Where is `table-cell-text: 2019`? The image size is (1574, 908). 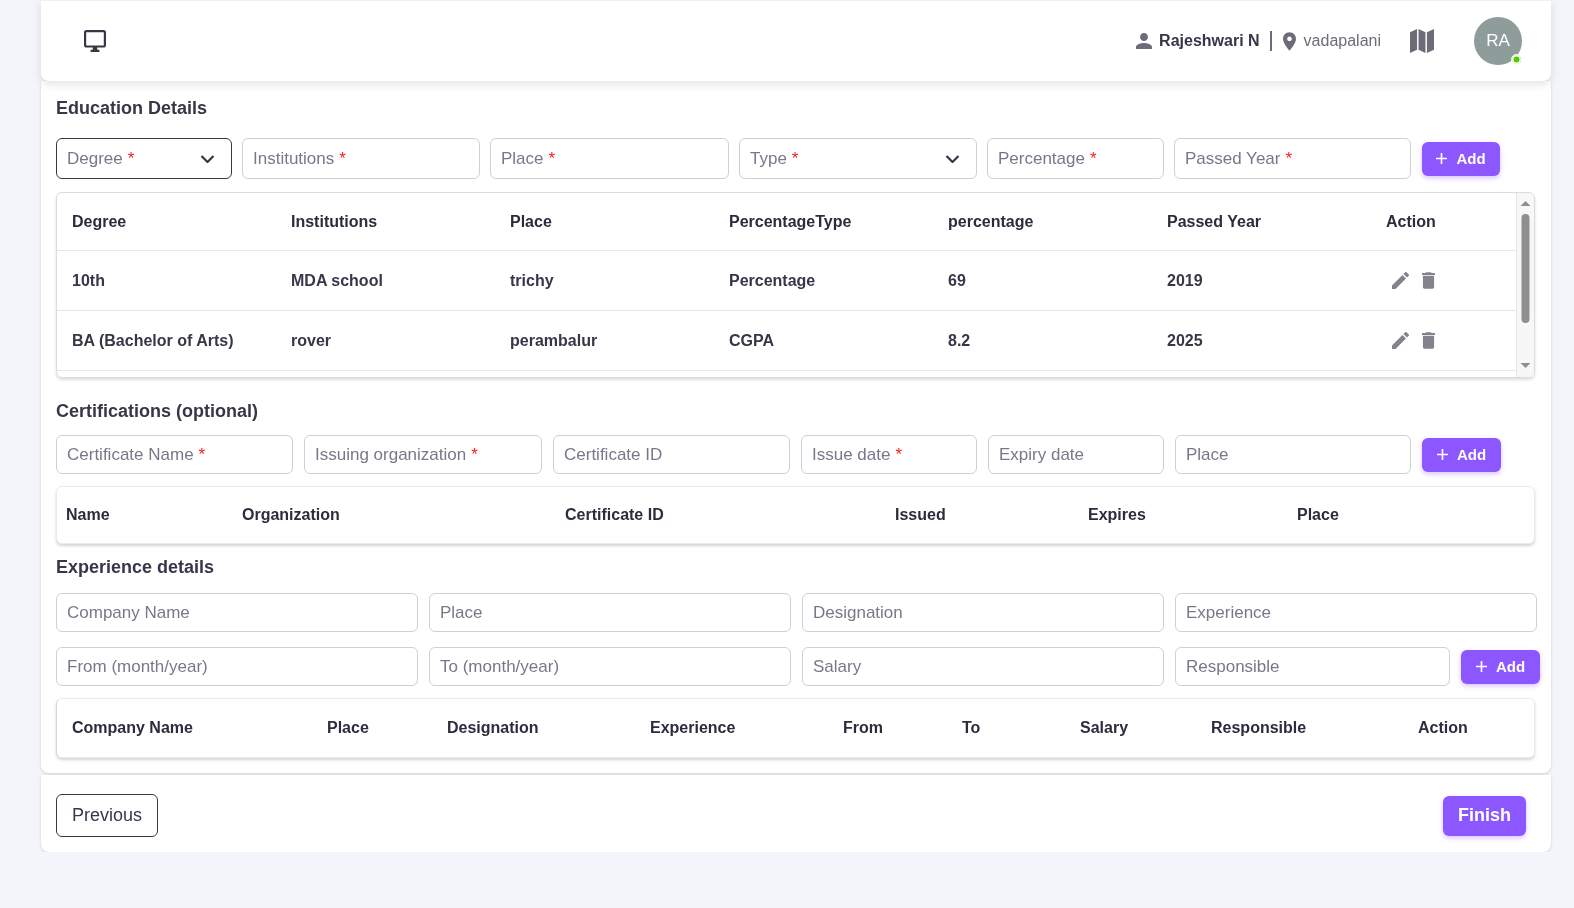 table-cell-text: 2019 is located at coordinates (1185, 280).